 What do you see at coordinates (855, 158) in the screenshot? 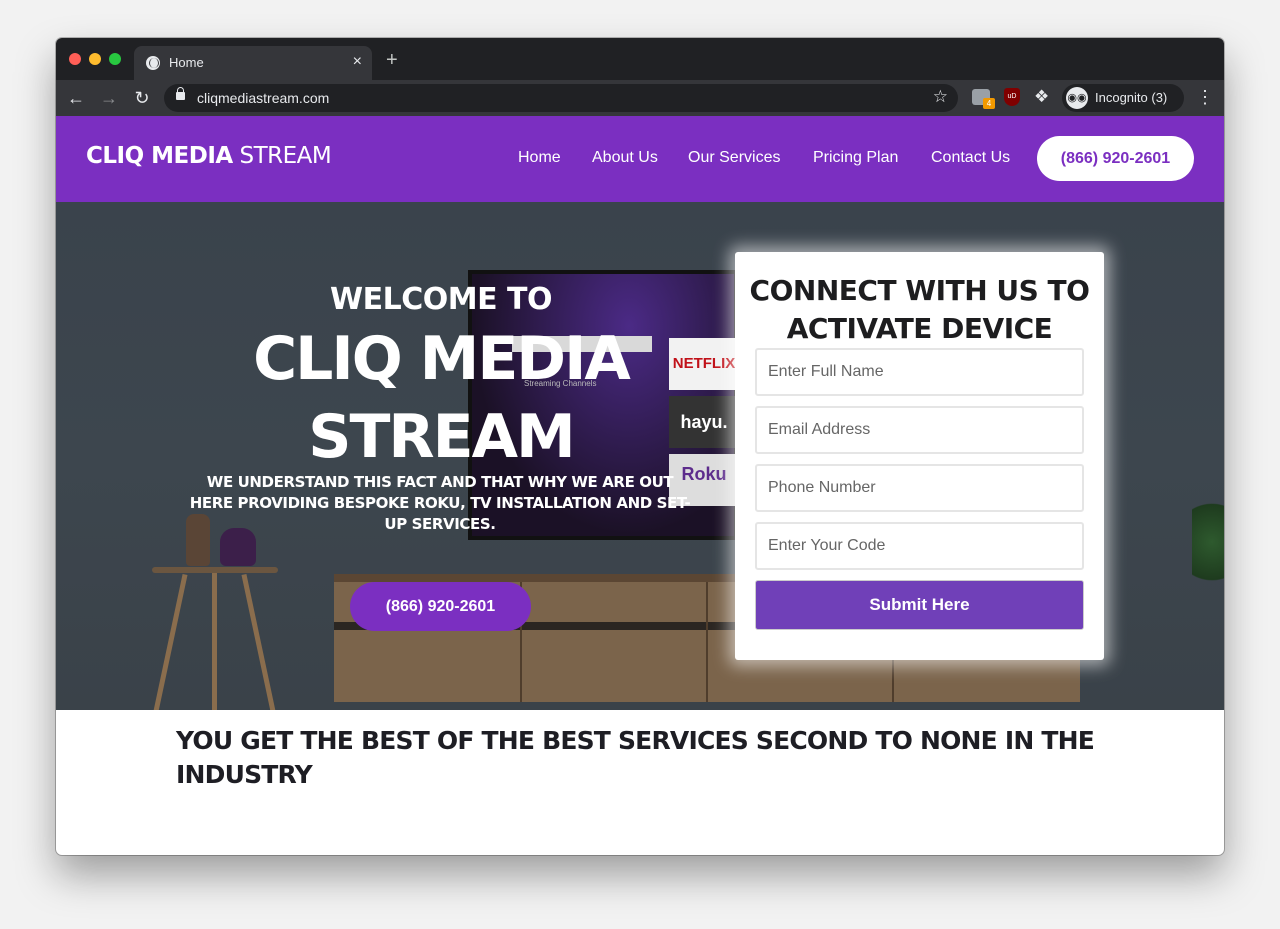
I see `nav-pricing-plan: Pricing Plan` at bounding box center [855, 158].